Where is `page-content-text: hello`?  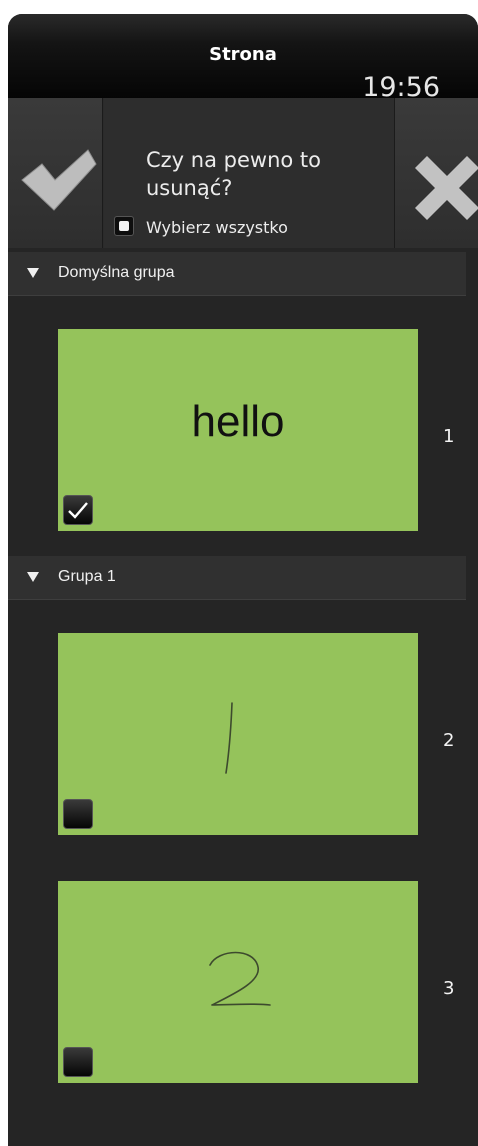 page-content-text: hello is located at coordinates (238, 421).